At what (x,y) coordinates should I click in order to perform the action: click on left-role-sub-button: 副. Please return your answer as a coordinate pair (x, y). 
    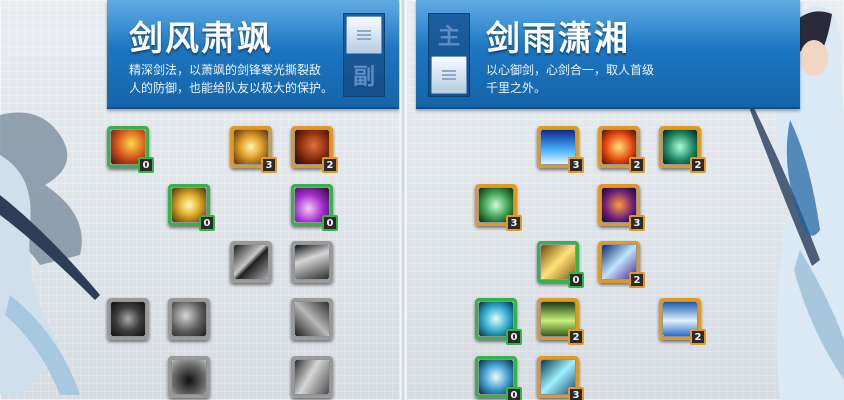
    Looking at the image, I should click on (364, 75).